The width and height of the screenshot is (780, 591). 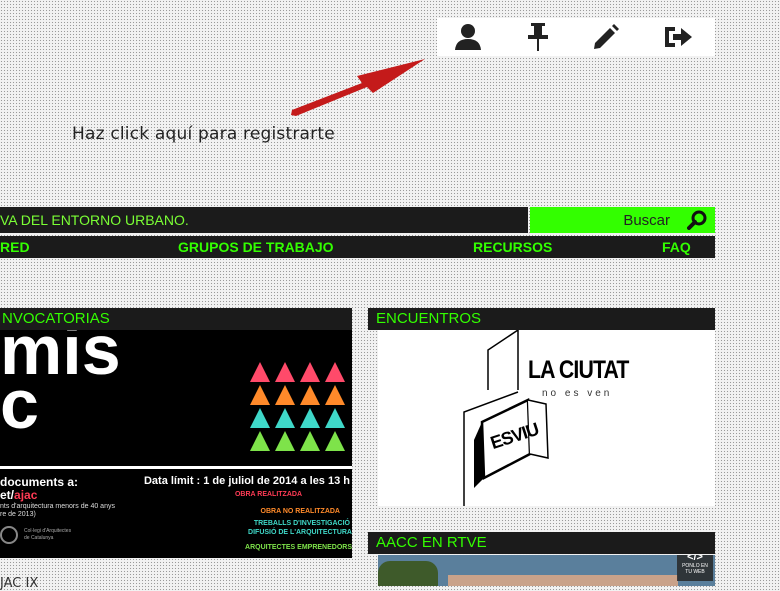 What do you see at coordinates (646, 220) in the screenshot?
I see `search-label: Buscar` at bounding box center [646, 220].